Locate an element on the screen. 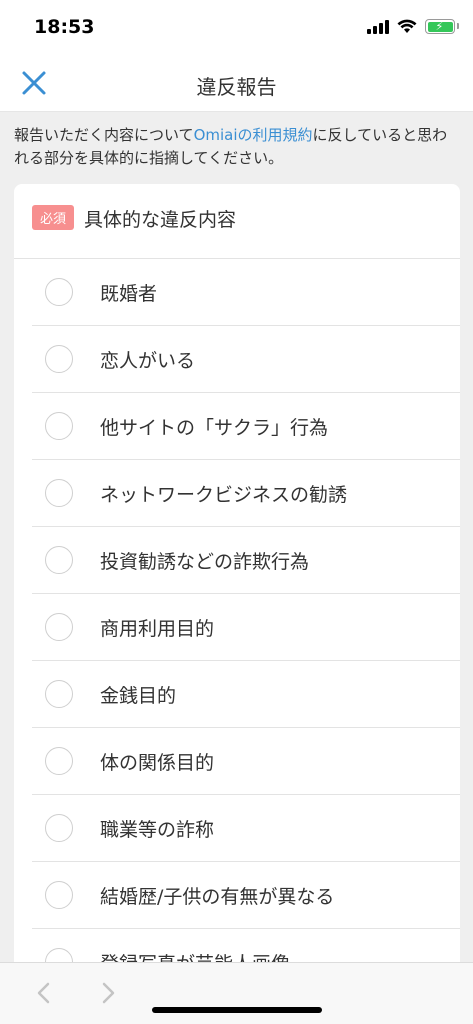  option-label: 体の関係目的 is located at coordinates (157, 762).